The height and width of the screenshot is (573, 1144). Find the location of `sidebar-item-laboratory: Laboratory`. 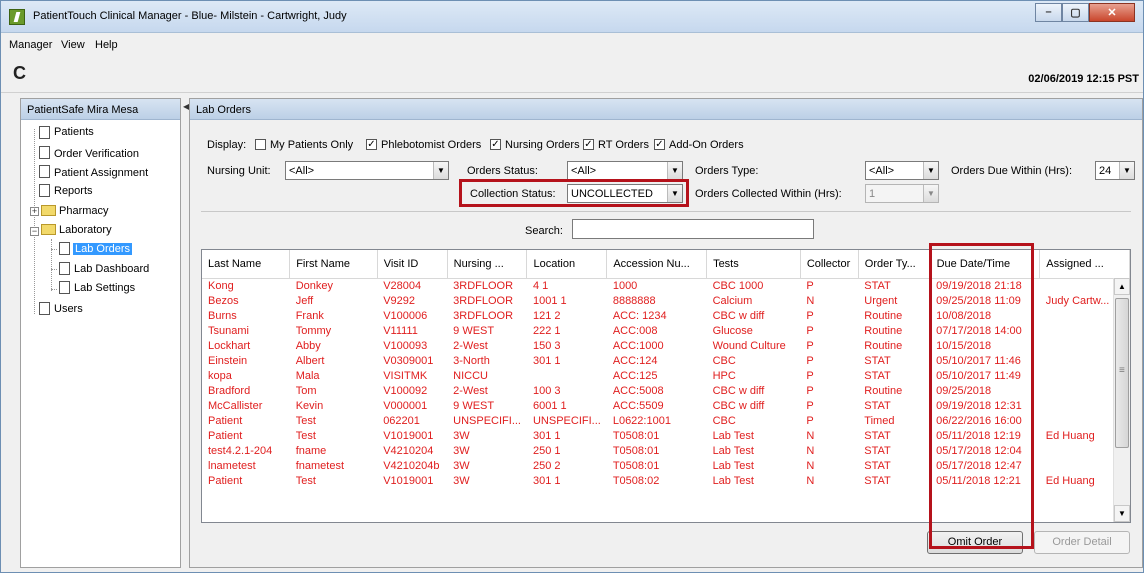

sidebar-item-laboratory: Laboratory is located at coordinates (85, 230).